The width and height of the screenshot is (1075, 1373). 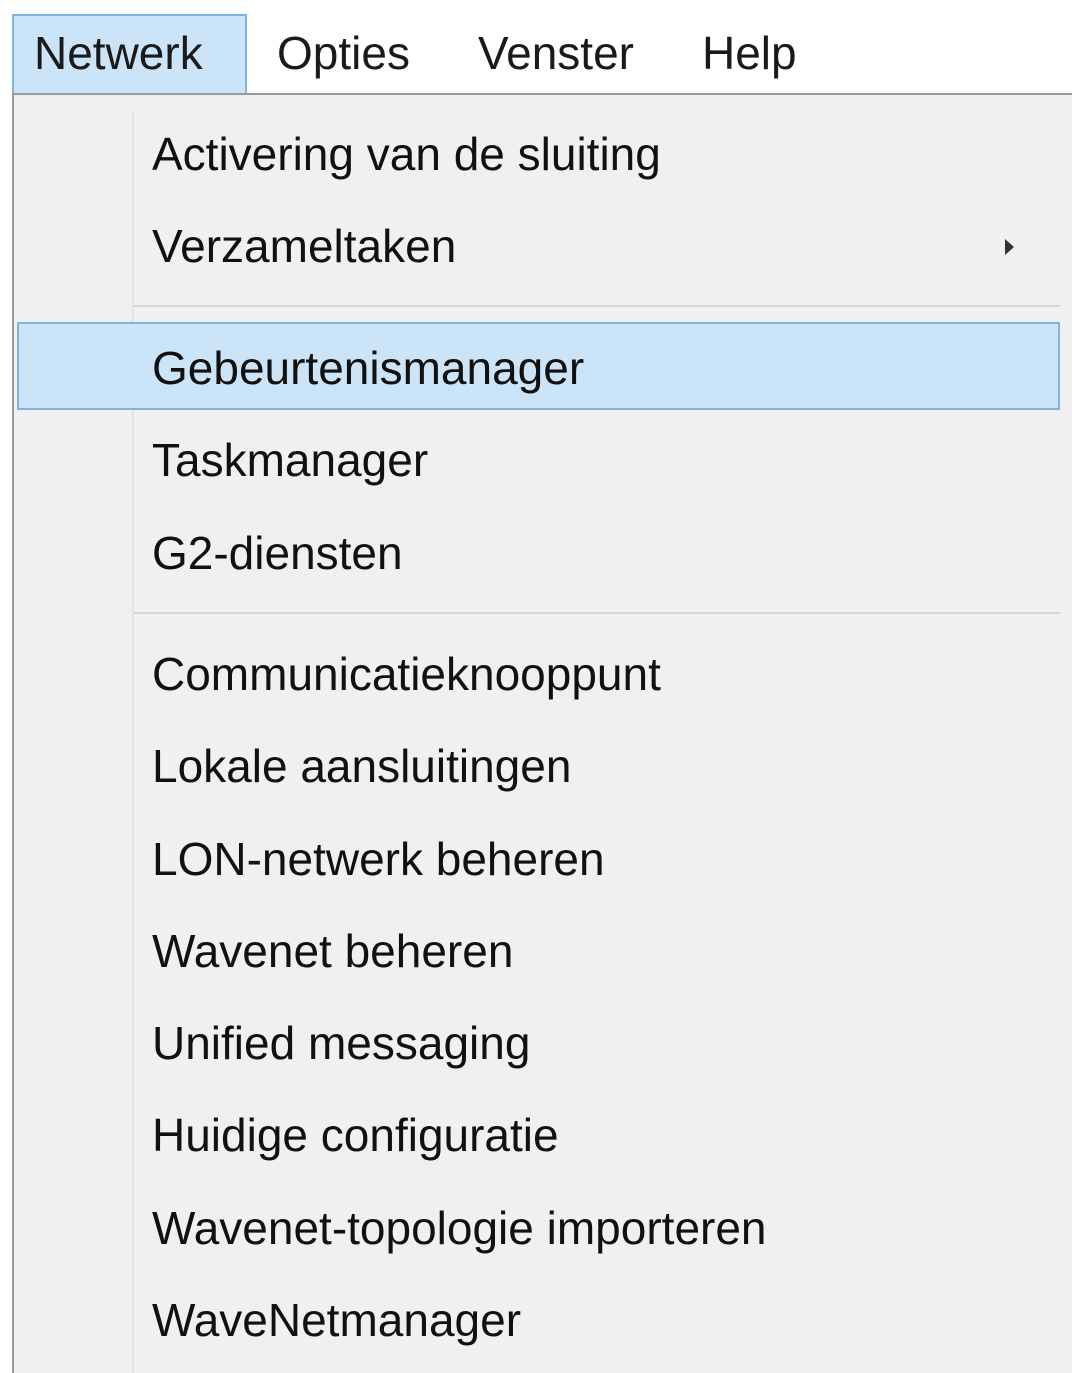 I want to click on menu-item-label: LON-netwerk beheren, so click(x=378, y=859).